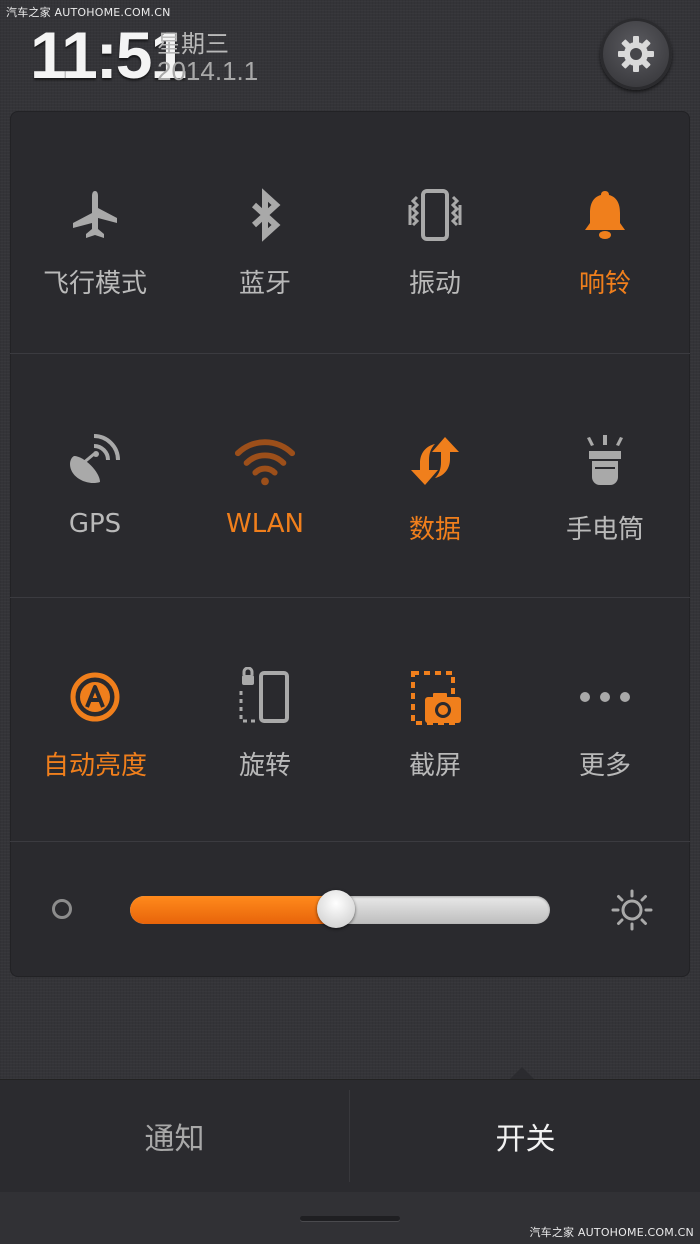 Image resolution: width=700 pixels, height=1244 pixels. What do you see at coordinates (94, 766) in the screenshot?
I see `toggle-label: 自动亮度` at bounding box center [94, 766].